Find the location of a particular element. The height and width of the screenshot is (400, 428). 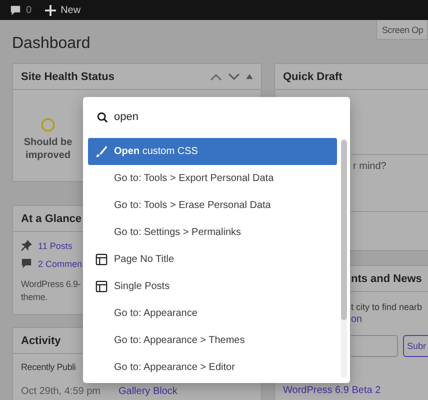

city-field is located at coordinates (374, 346).